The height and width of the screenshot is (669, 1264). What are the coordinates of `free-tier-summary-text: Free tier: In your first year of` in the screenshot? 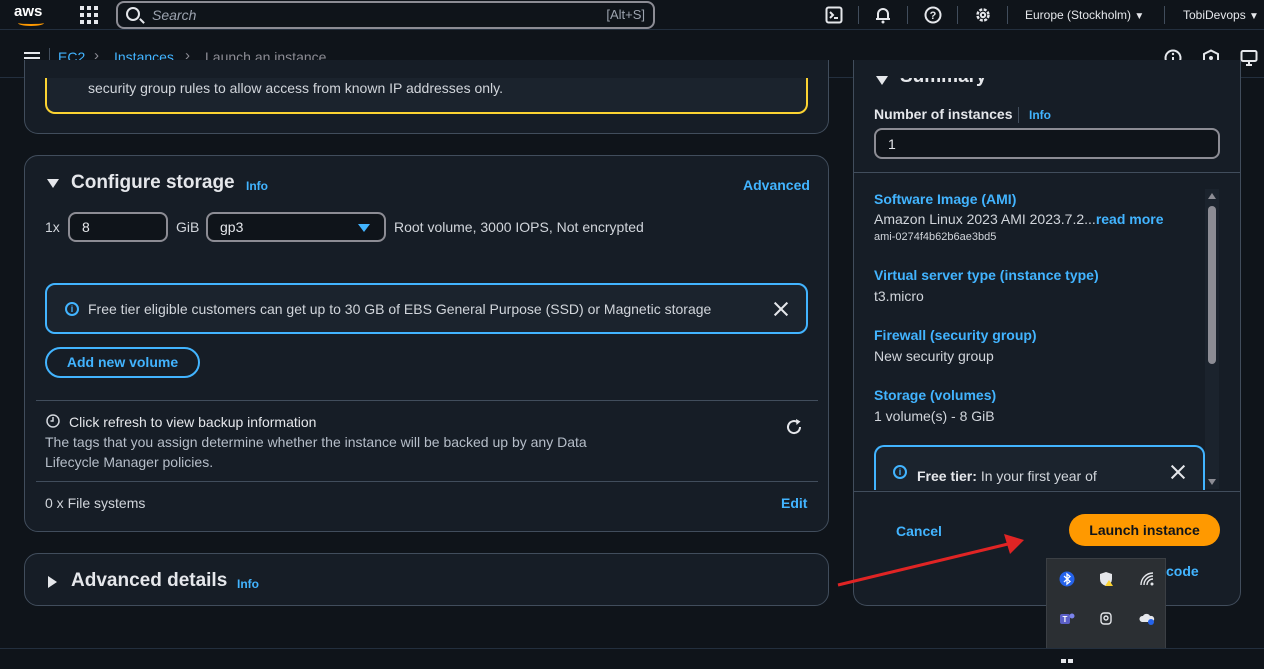 It's located at (1007, 476).